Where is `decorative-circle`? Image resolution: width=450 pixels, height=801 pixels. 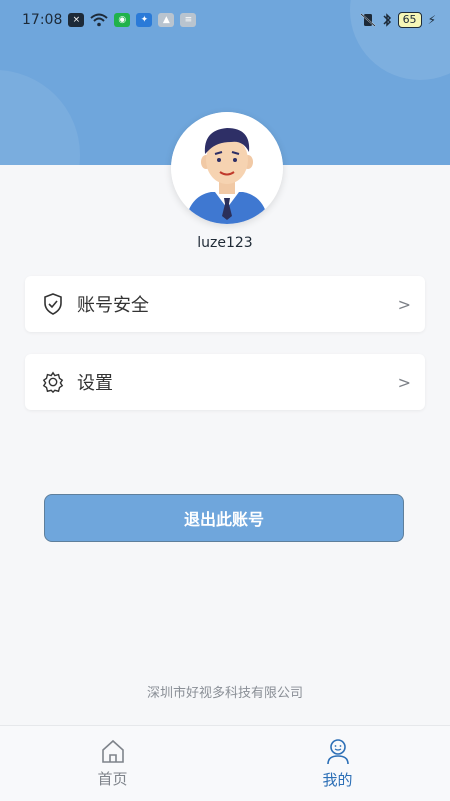
decorative-circle is located at coordinates (40, 117).